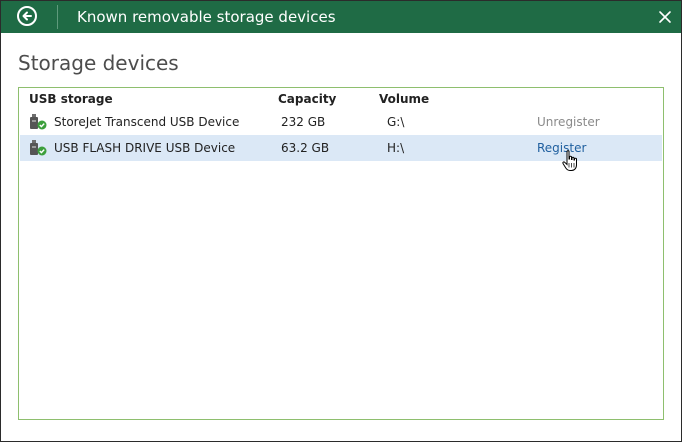 Image resolution: width=682 pixels, height=442 pixels. What do you see at coordinates (396, 122) in the screenshot?
I see `device-volume: G:\` at bounding box center [396, 122].